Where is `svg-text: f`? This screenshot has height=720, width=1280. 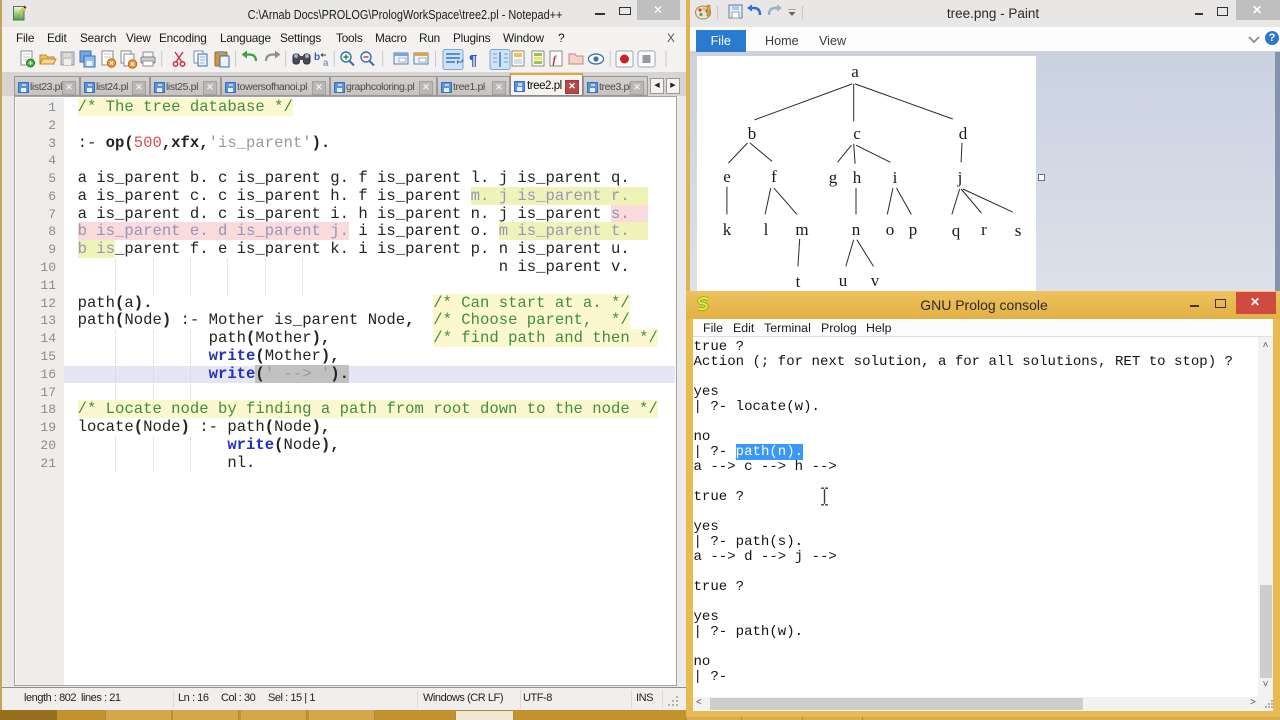
svg-text: f is located at coordinates (774, 176).